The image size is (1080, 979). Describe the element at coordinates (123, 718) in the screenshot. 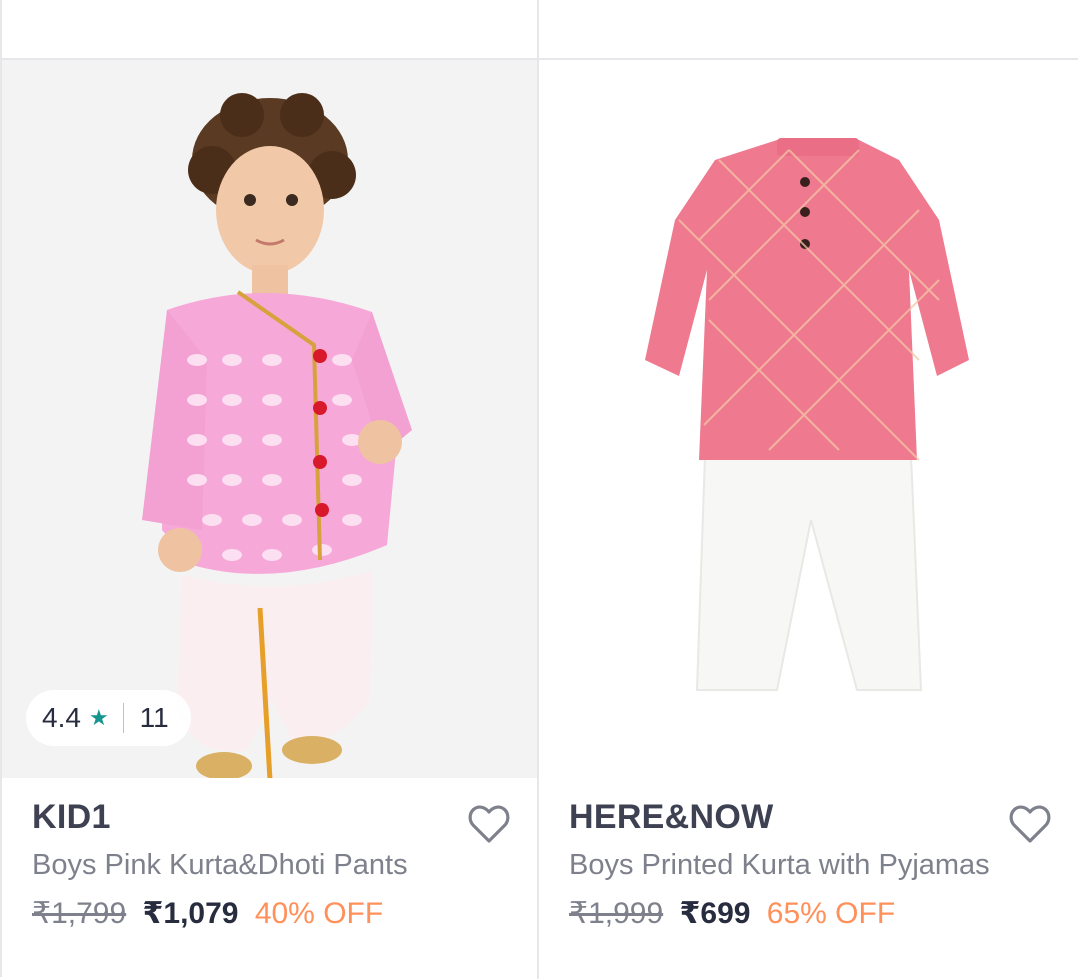

I see `rating-divider` at that location.